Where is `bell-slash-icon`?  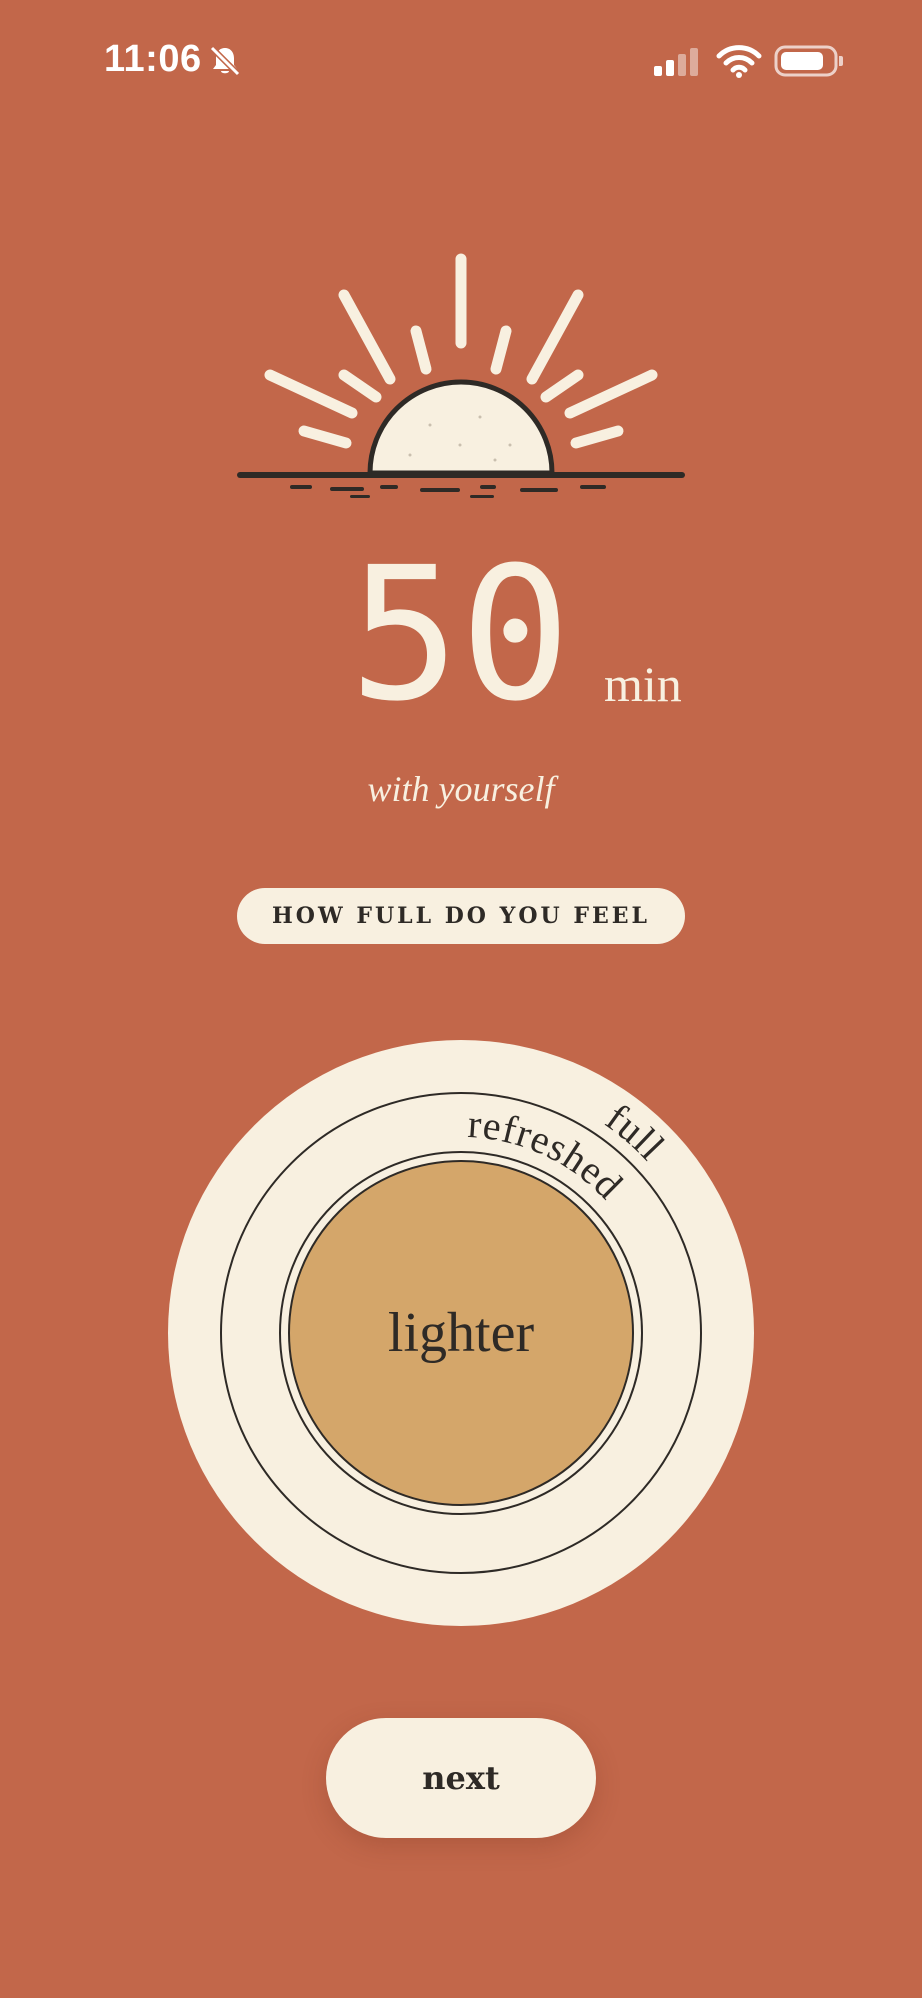
bell-slash-icon is located at coordinates (225, 61).